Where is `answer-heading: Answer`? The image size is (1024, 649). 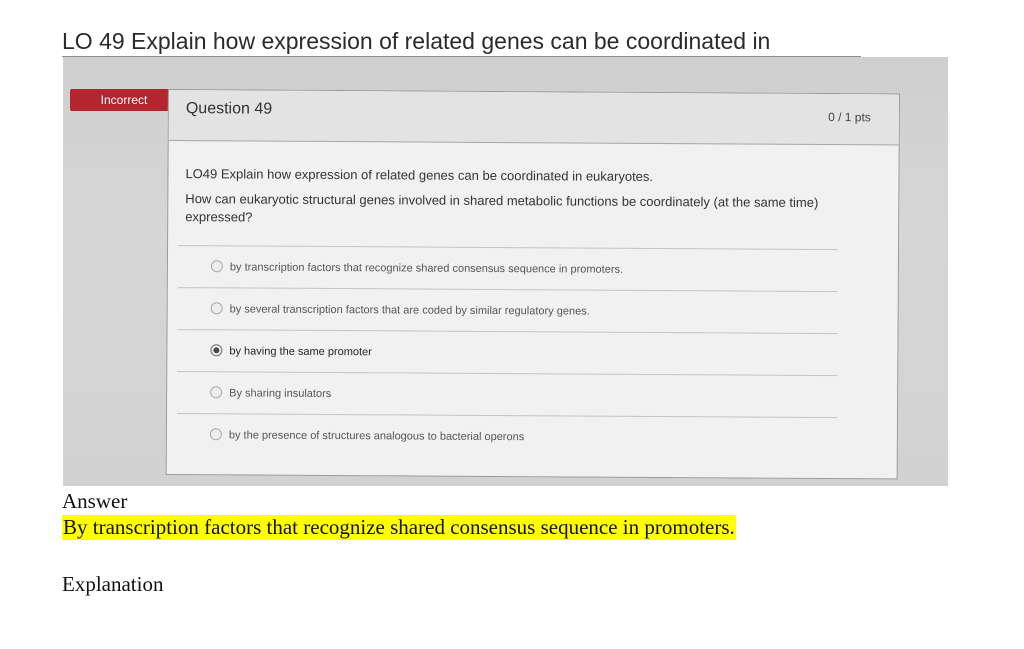
answer-heading: Answer is located at coordinates (95, 501).